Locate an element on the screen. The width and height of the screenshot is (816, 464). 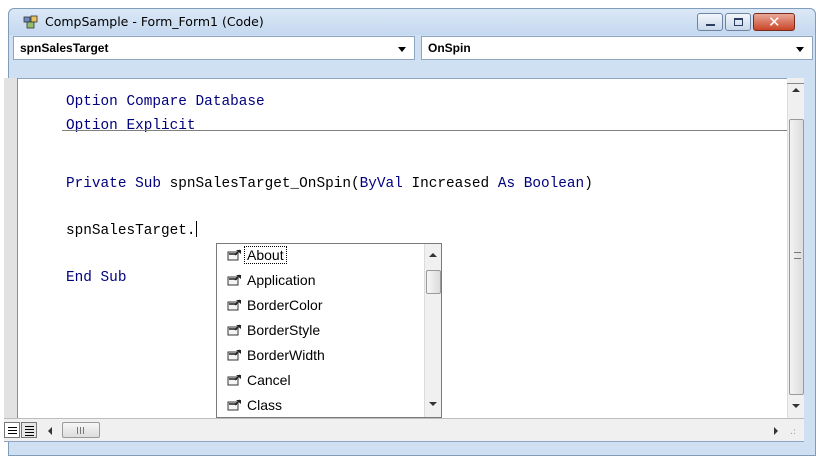
list-item: Application is located at coordinates (321, 281).